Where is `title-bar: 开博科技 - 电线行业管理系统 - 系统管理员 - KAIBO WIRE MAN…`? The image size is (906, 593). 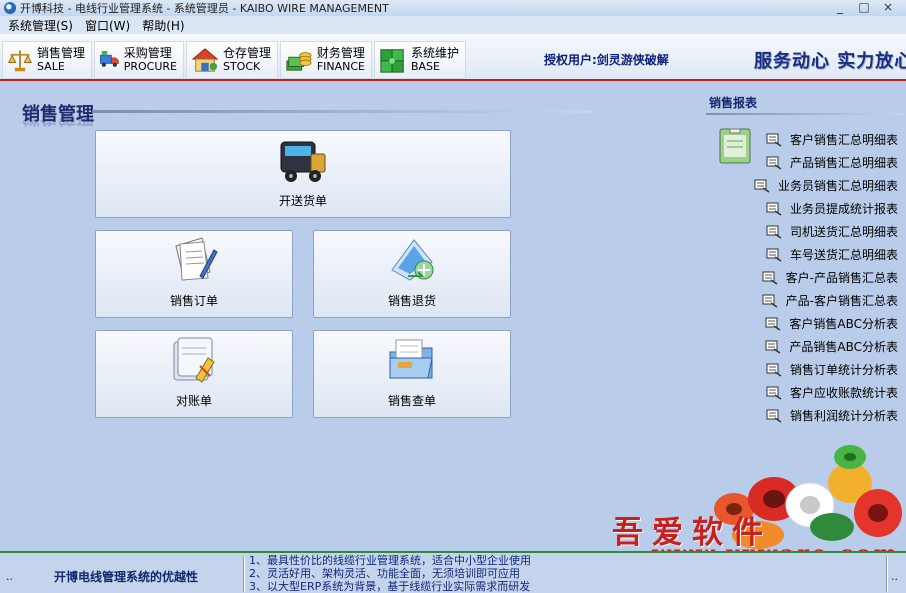
title-bar: 开博科技 - 电线行业管理系统 - 系统管理员 - KAIBO WIRE MAN… is located at coordinates (453, 8).